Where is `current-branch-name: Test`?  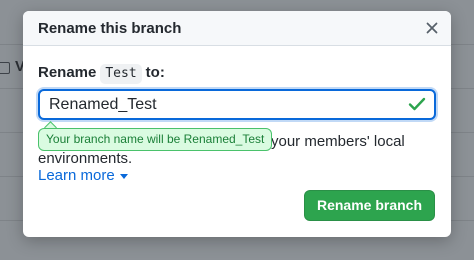
current-branch-name: Test is located at coordinates (121, 74).